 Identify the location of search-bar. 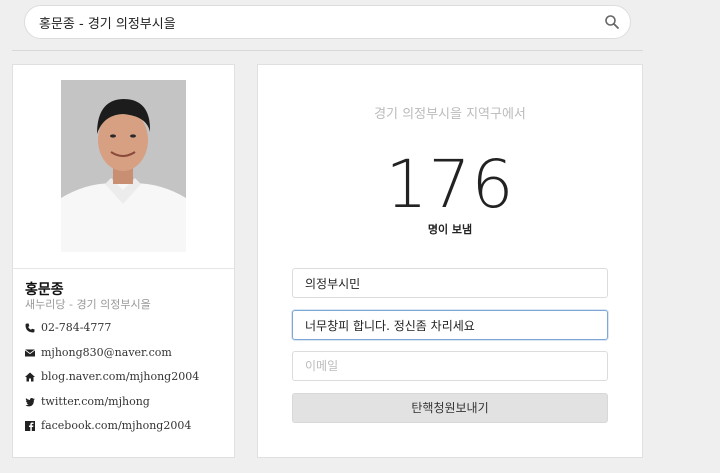
(327, 22).